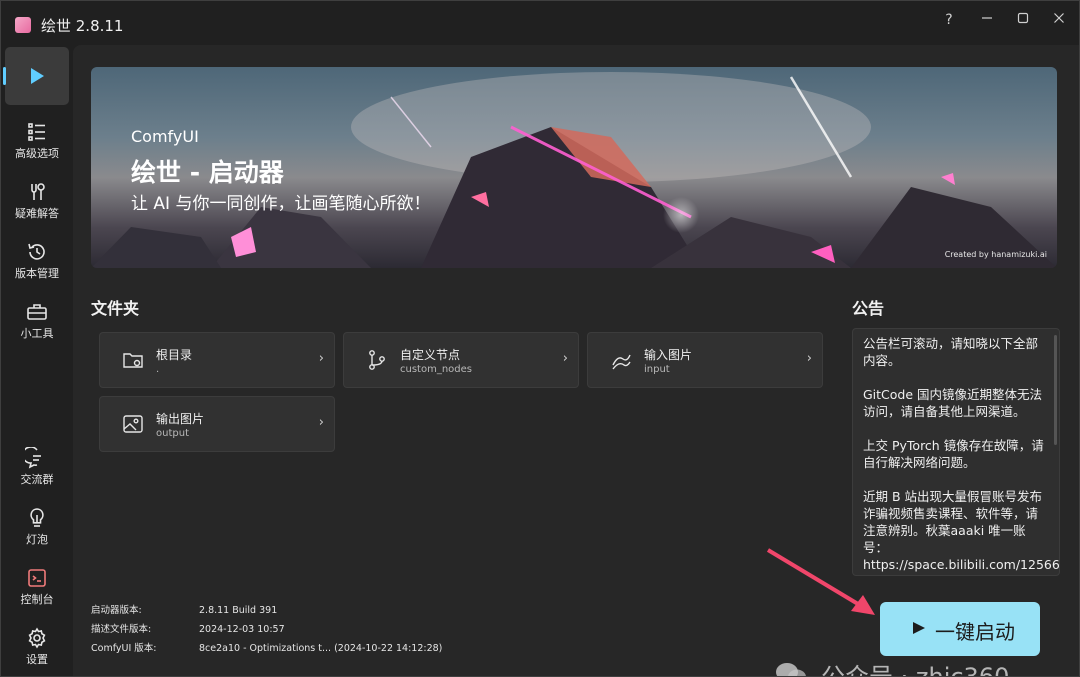 The width and height of the screenshot is (1080, 677). Describe the element at coordinates (36, 132) in the screenshot. I see `list-icon` at that location.